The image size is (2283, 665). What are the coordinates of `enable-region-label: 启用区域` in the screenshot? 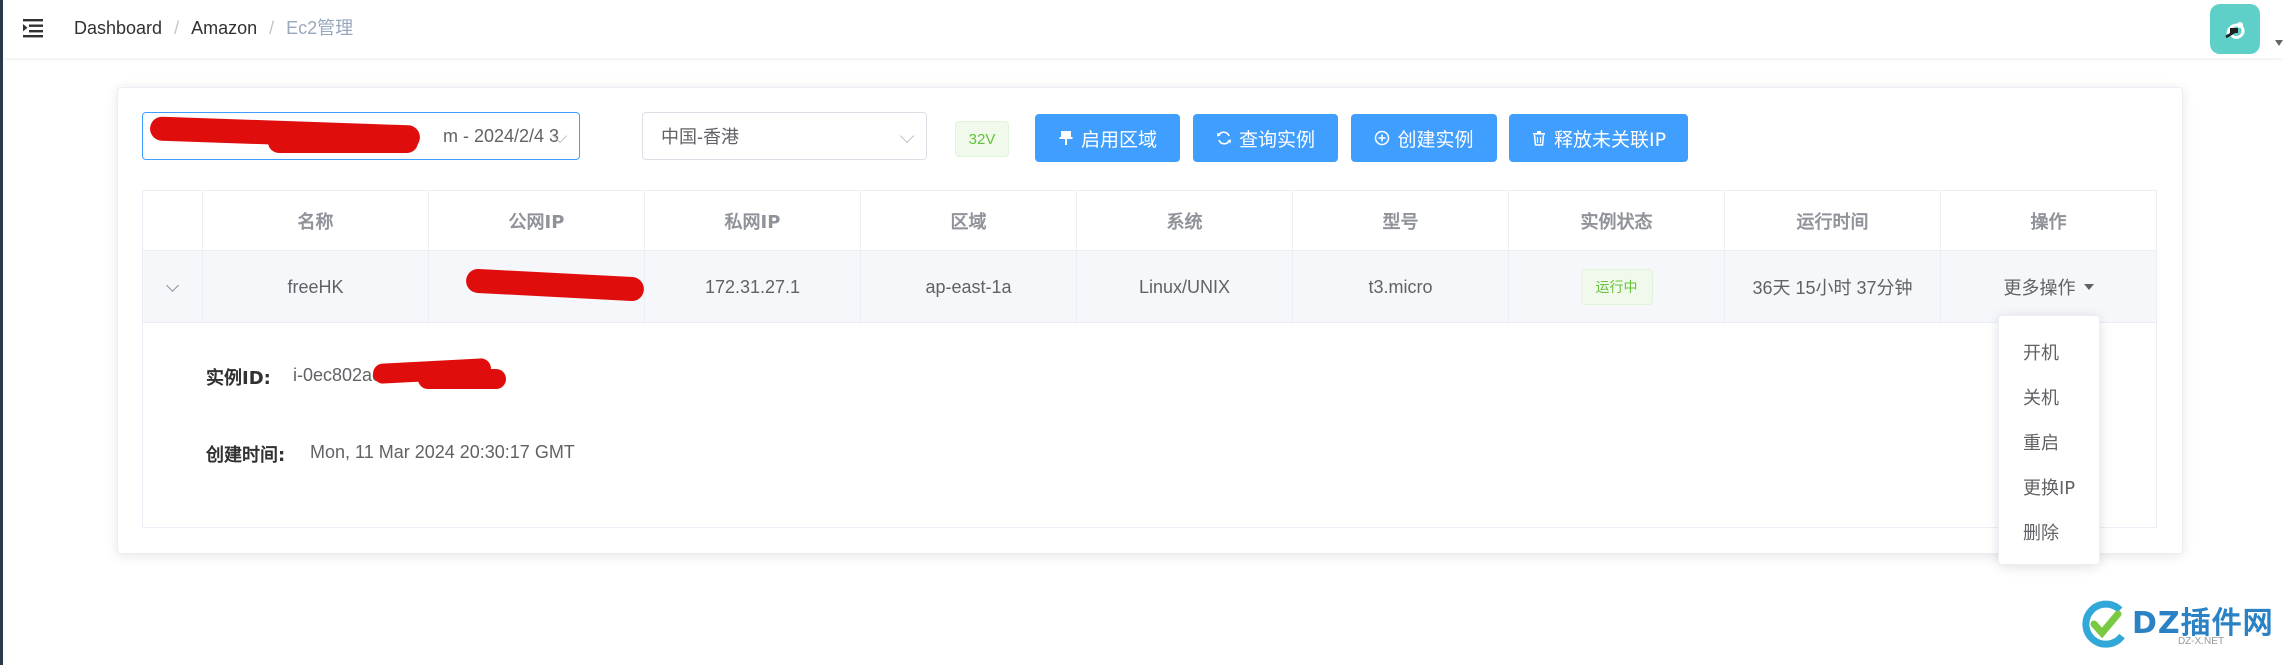 It's located at (1118, 139).